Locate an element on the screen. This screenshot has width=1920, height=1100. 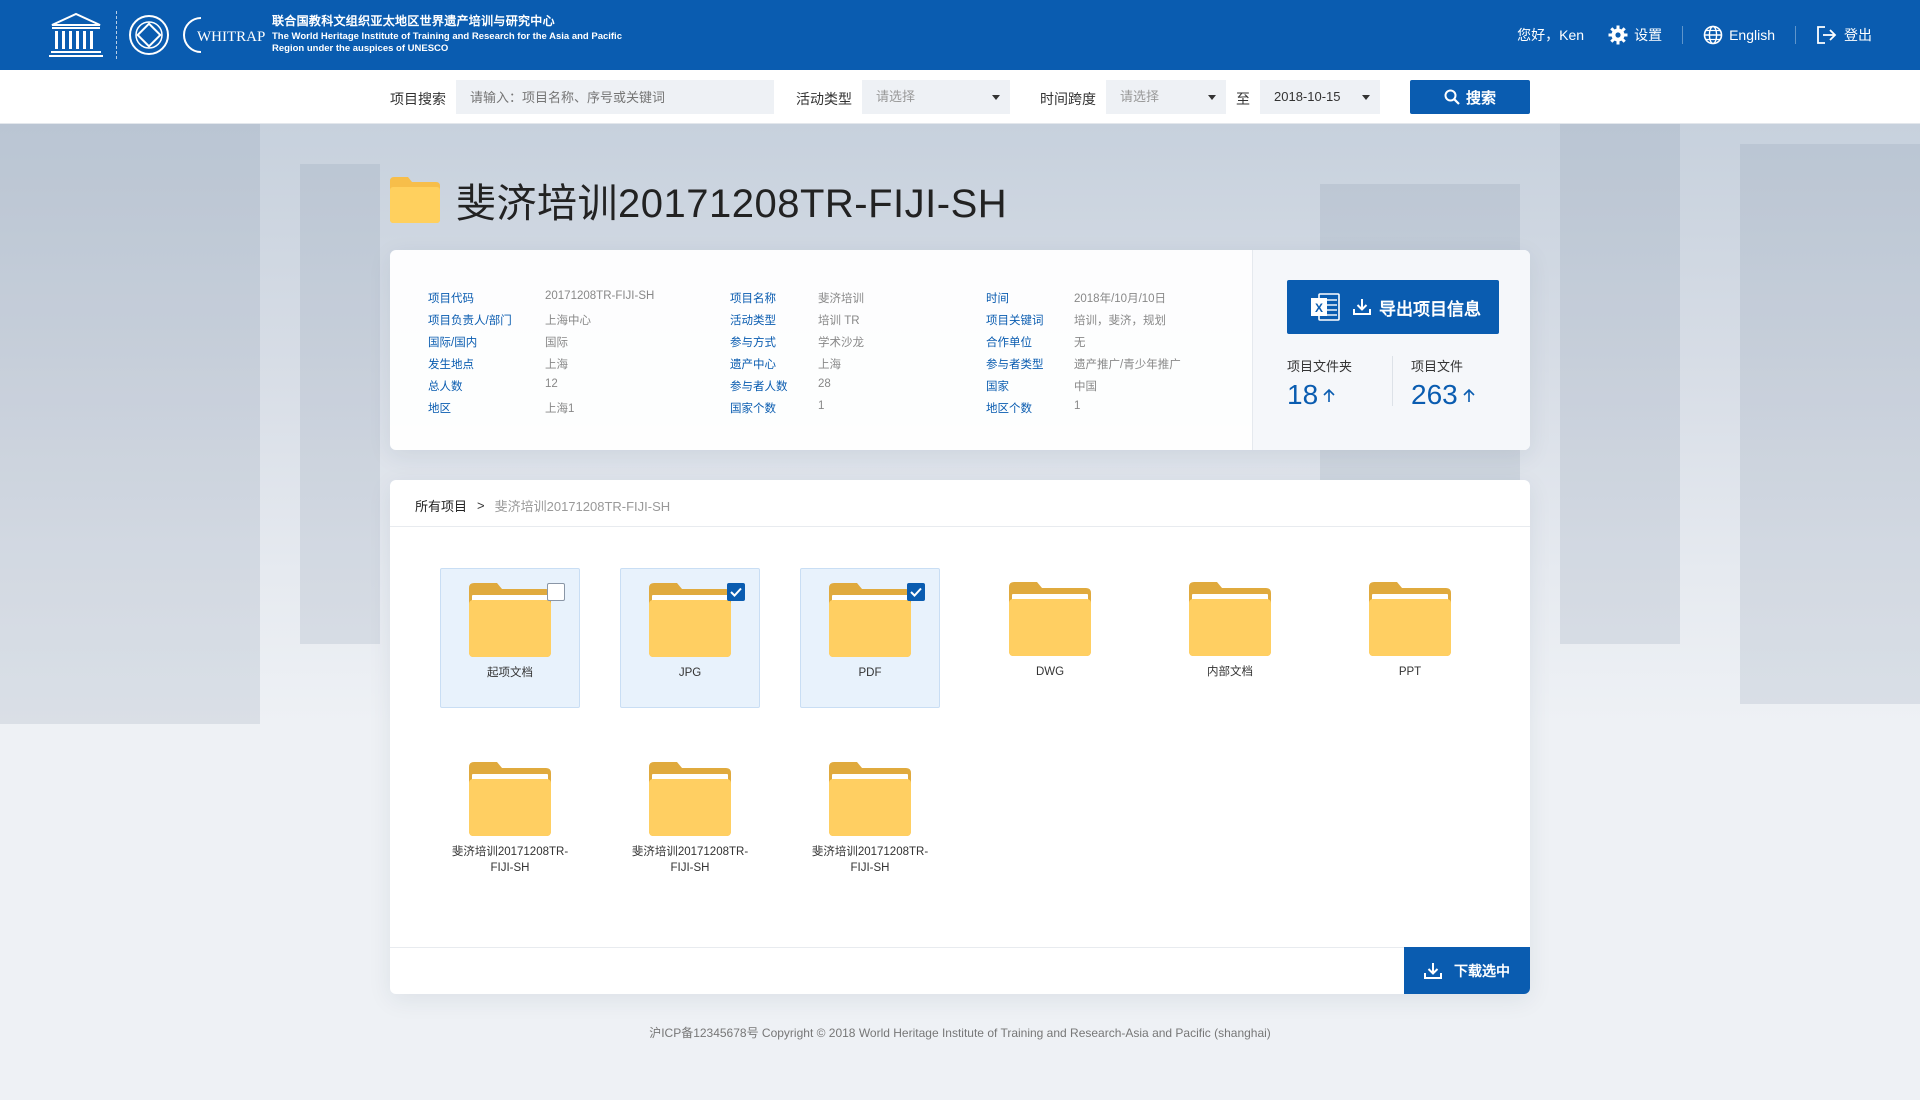
file-count-value: 263 is located at coordinates (1434, 394).